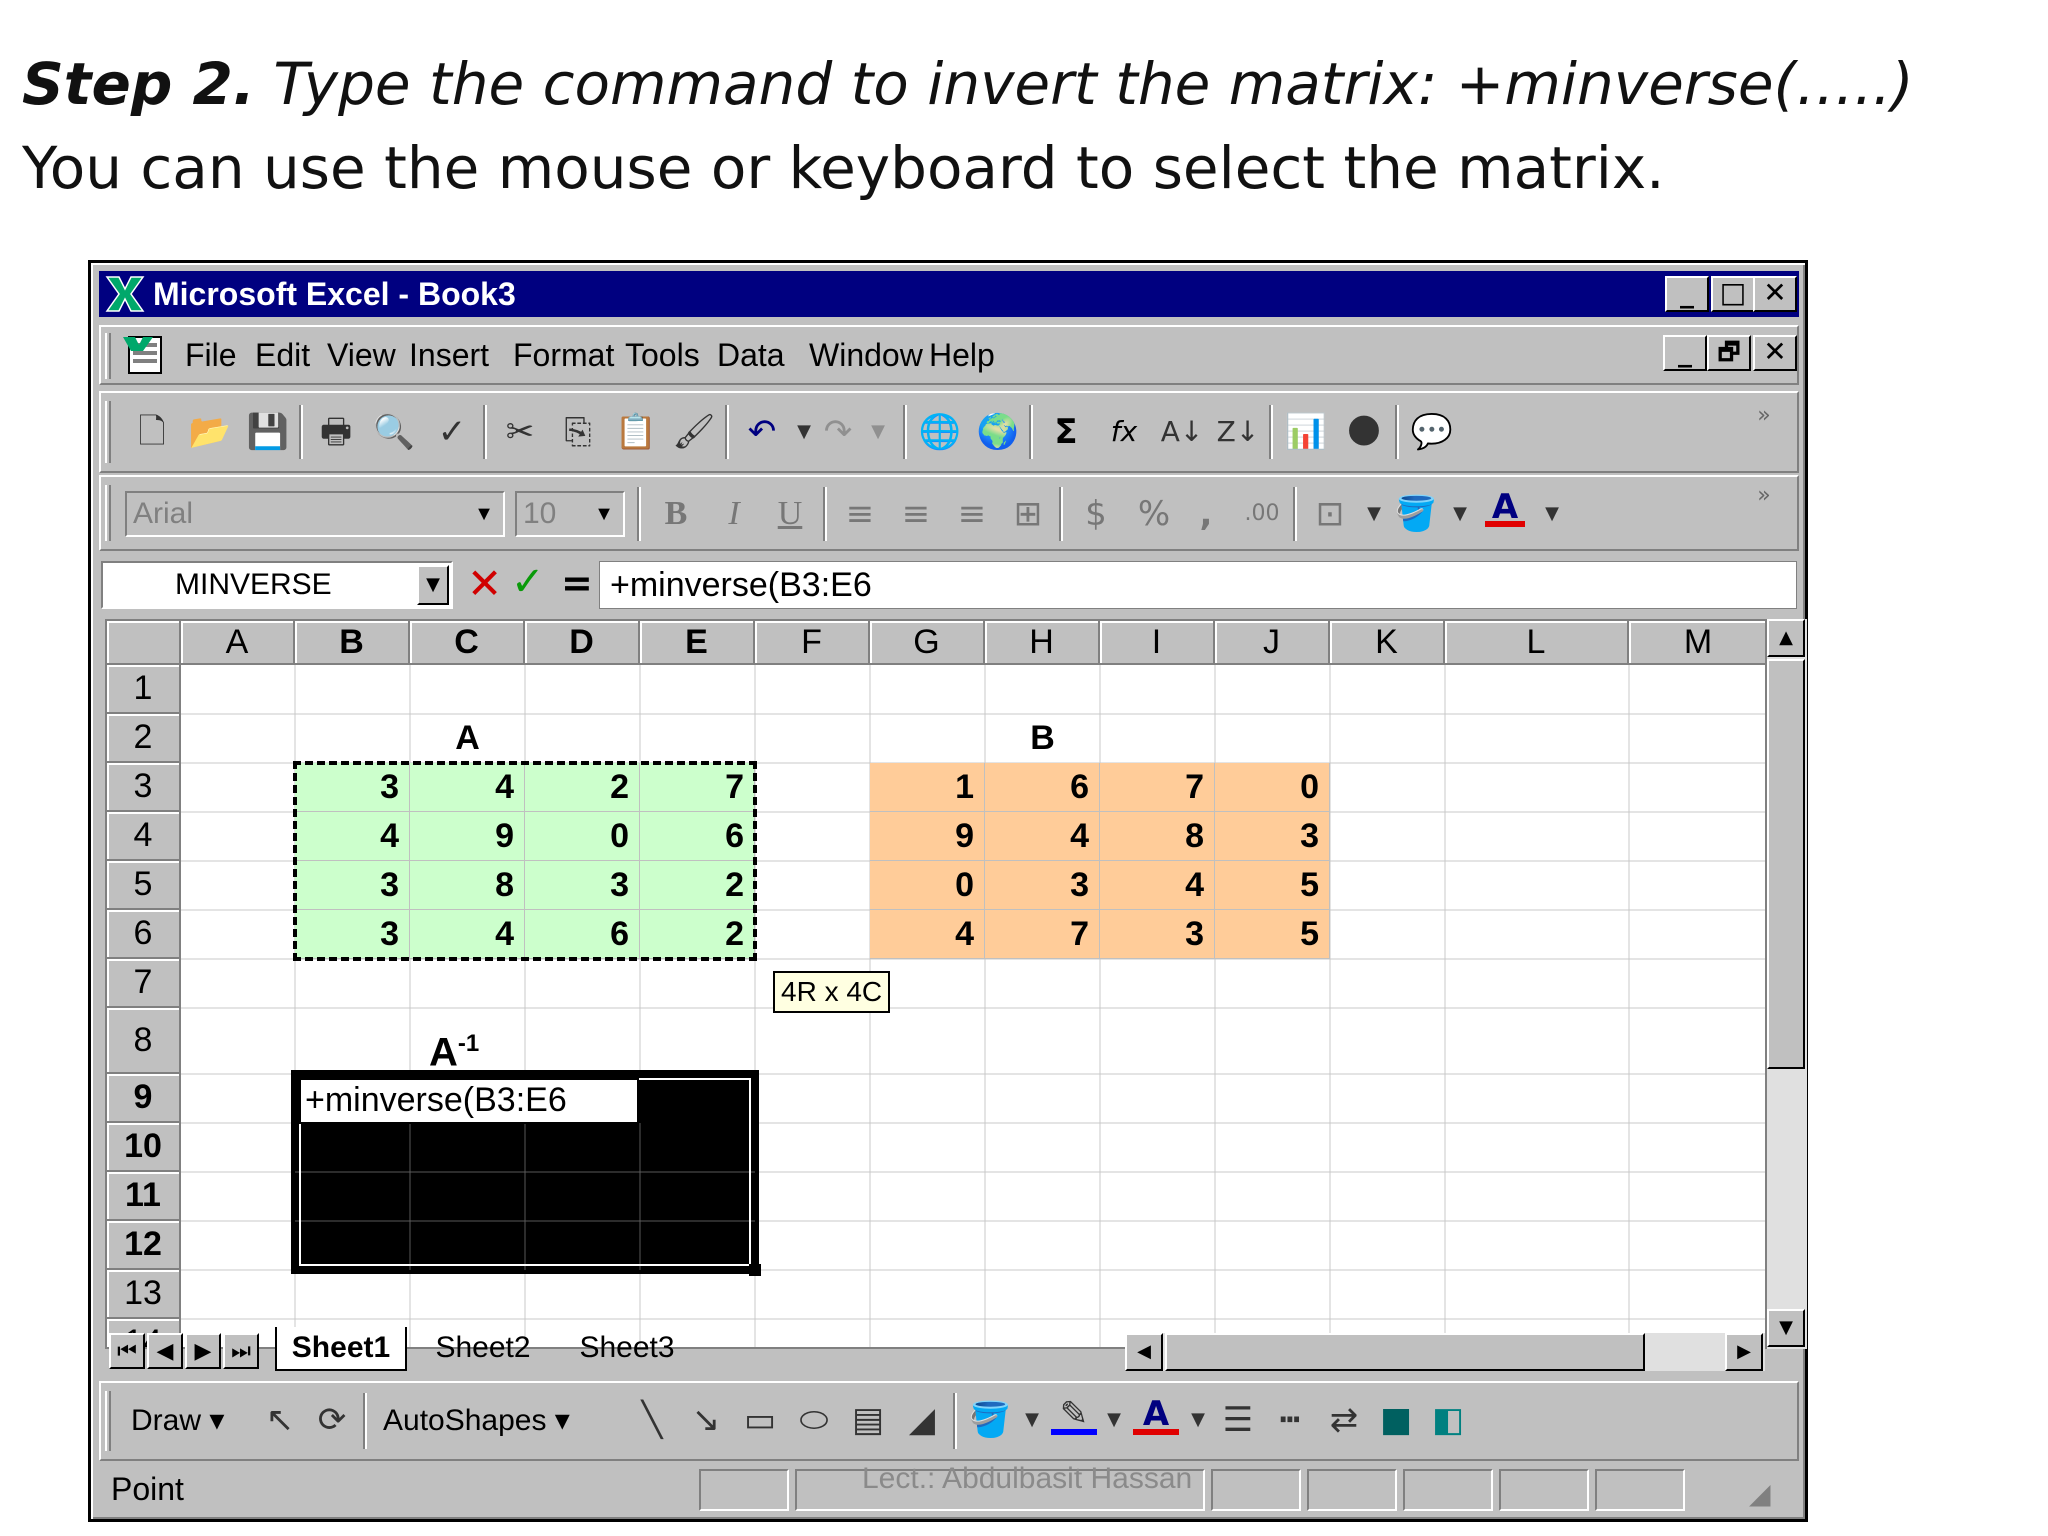  I want to click on italic-button: I, so click(734, 514).